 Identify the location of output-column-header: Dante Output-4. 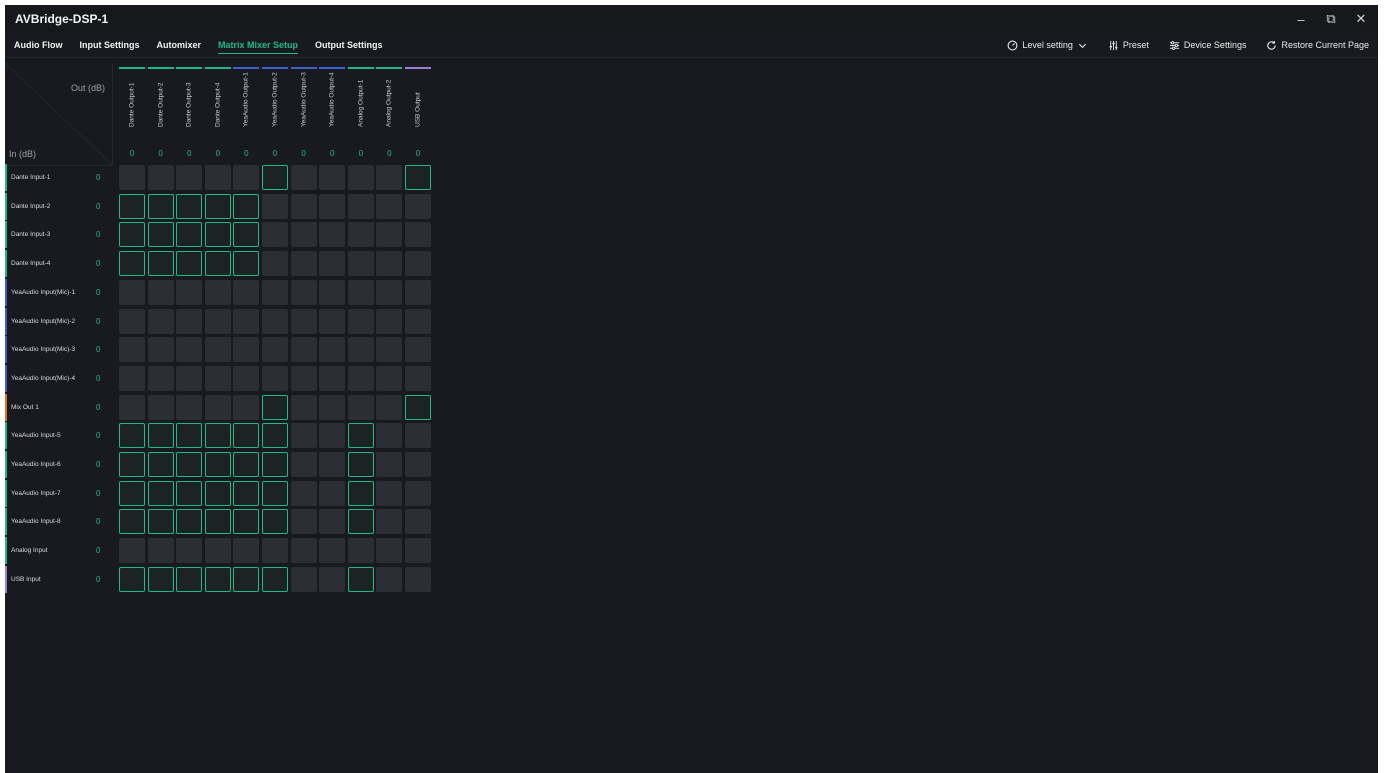
(217, 97).